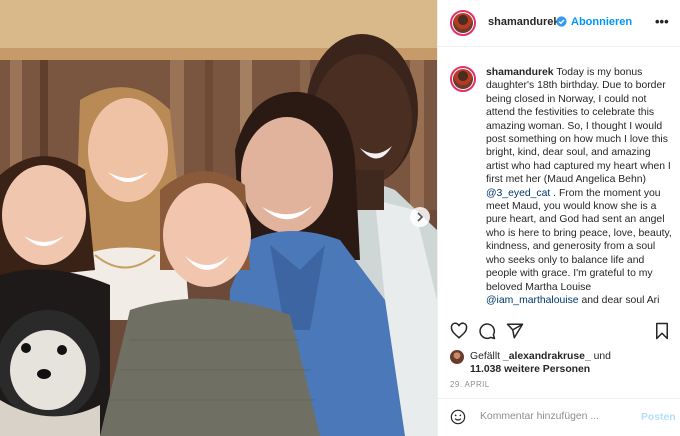 The height and width of the screenshot is (436, 680). What do you see at coordinates (530, 369) in the screenshot?
I see `likes-count-link: 11.038 weitere Personen` at bounding box center [530, 369].